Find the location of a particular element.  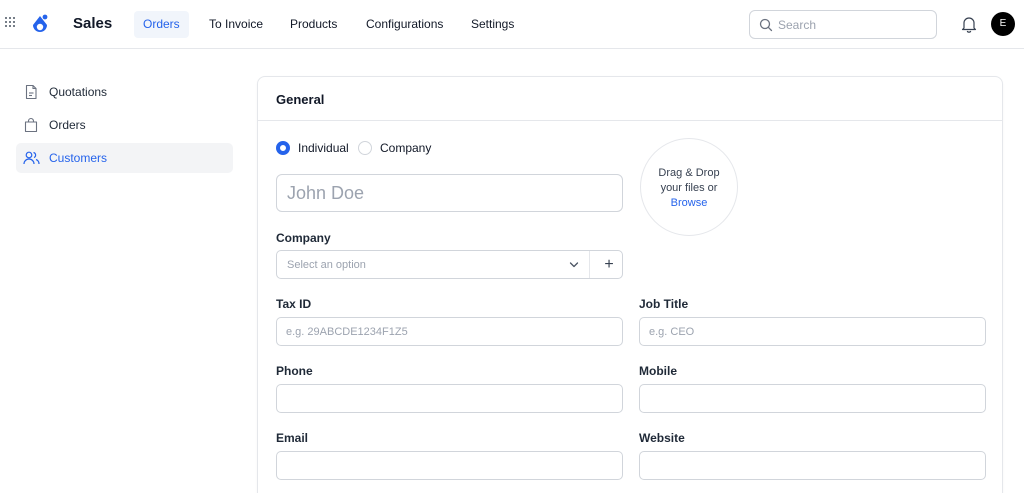

job-title-label: Job Title is located at coordinates (664, 304).